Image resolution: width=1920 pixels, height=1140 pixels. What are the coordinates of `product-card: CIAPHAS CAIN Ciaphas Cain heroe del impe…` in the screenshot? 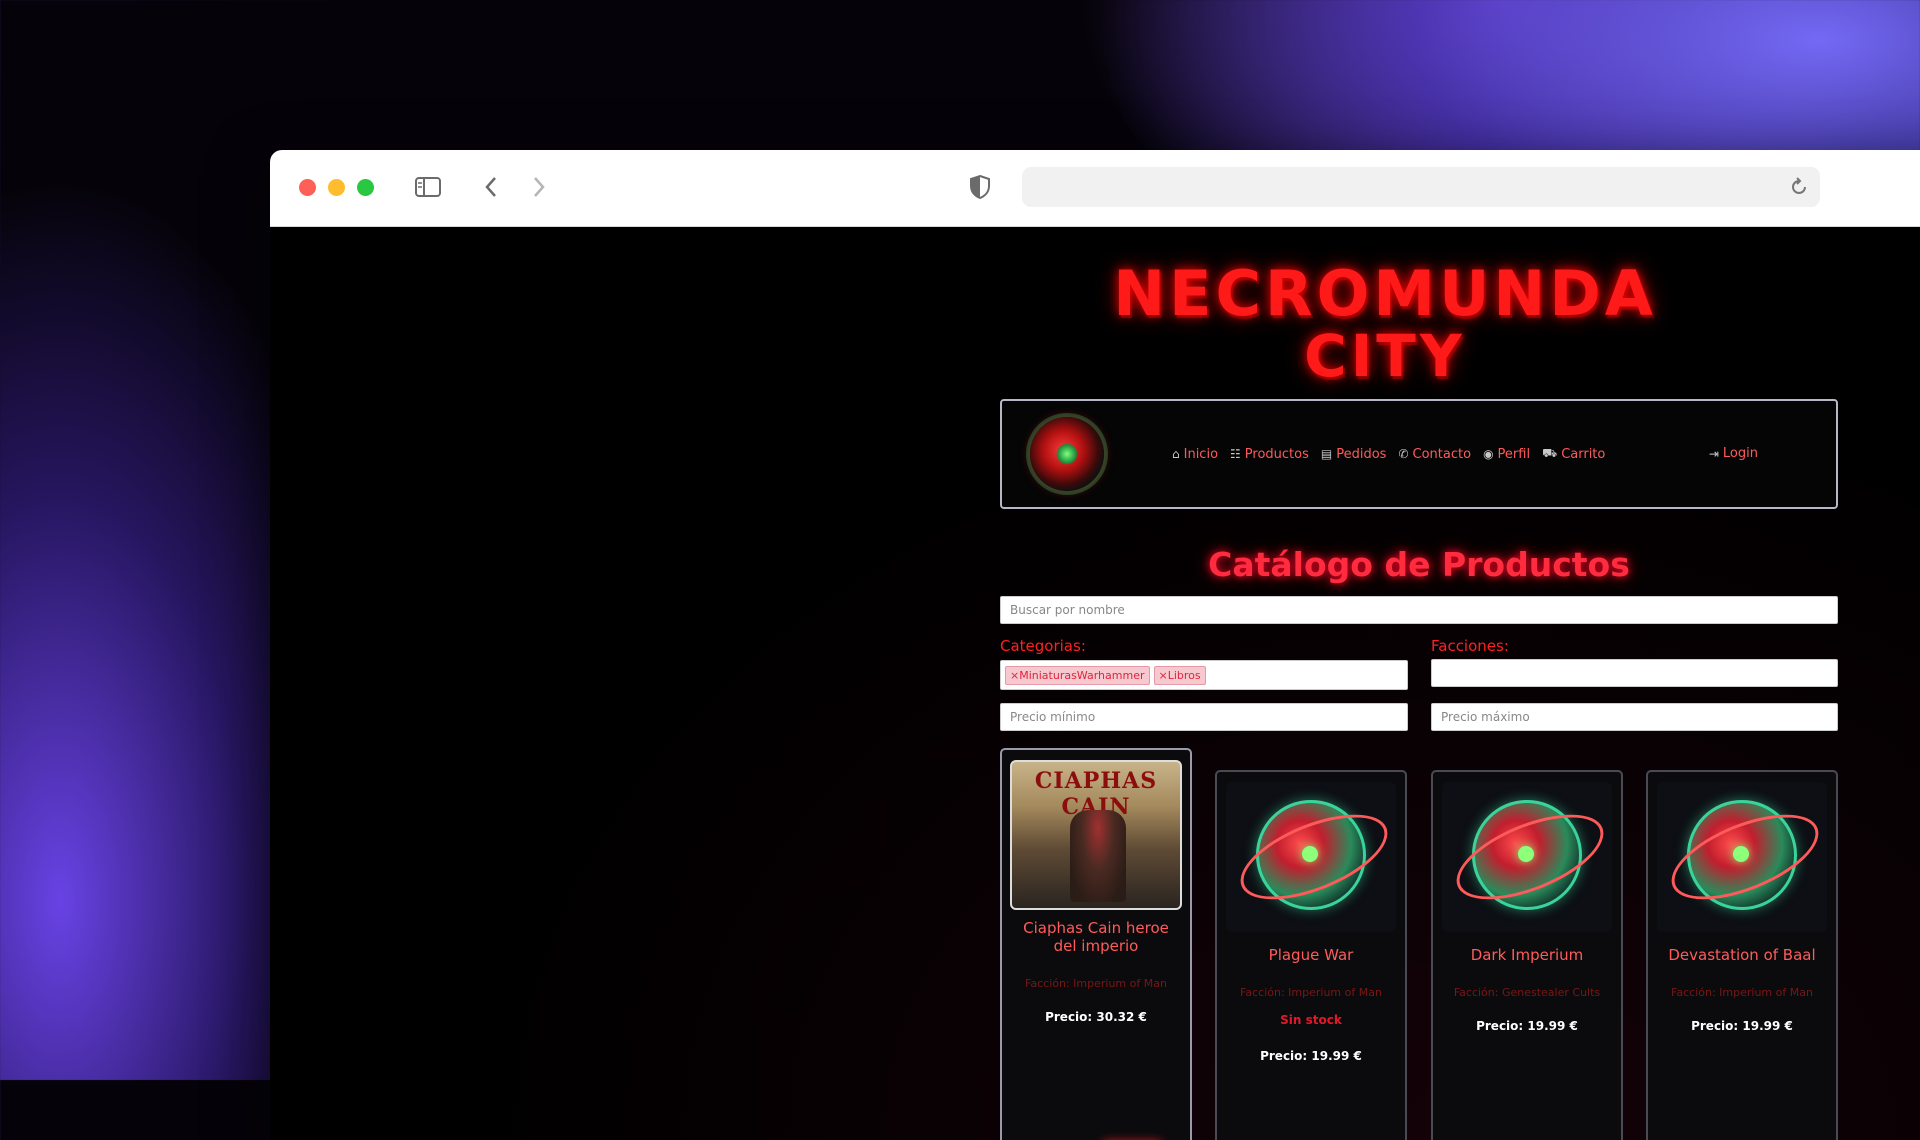 It's located at (1096, 944).